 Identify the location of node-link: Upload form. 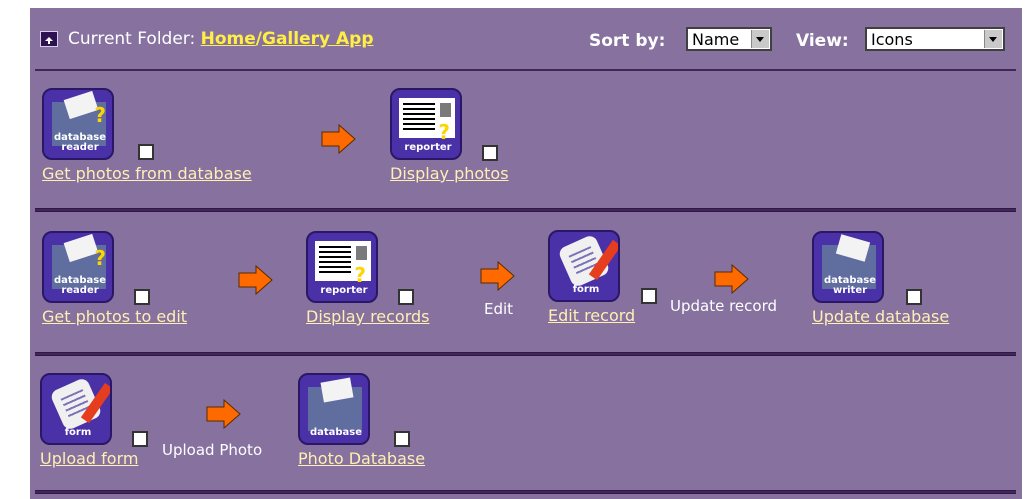
(89, 458).